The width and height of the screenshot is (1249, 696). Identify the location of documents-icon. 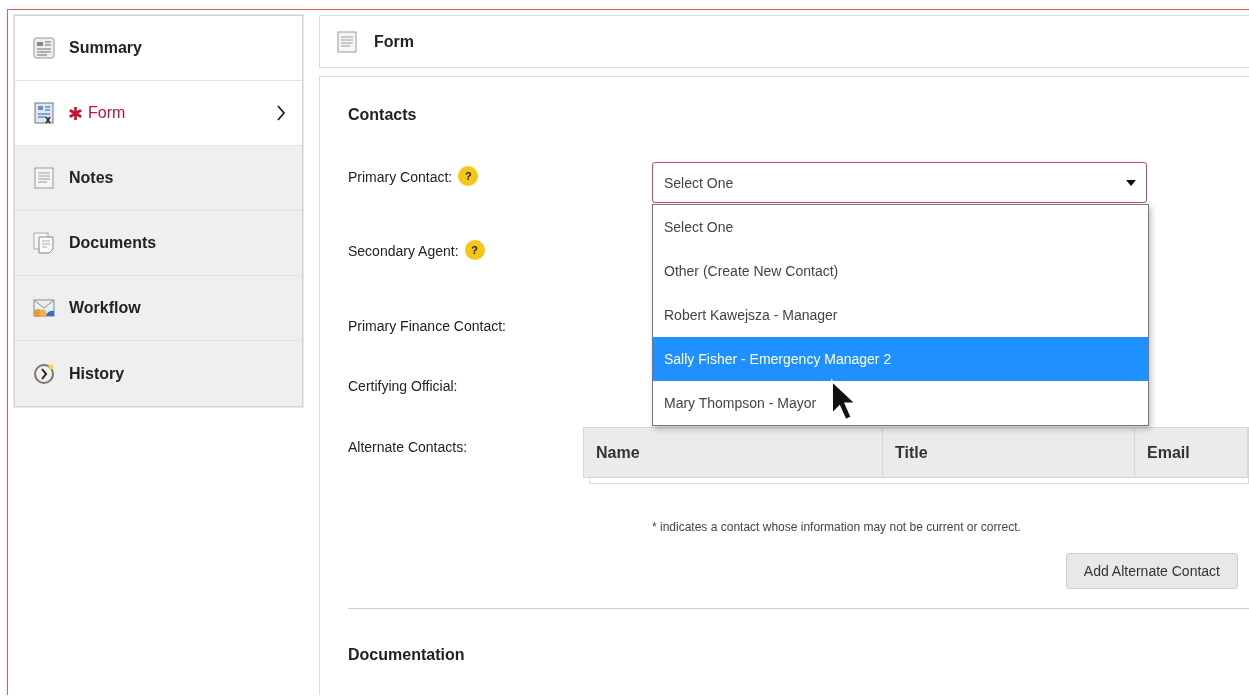
(44, 243).